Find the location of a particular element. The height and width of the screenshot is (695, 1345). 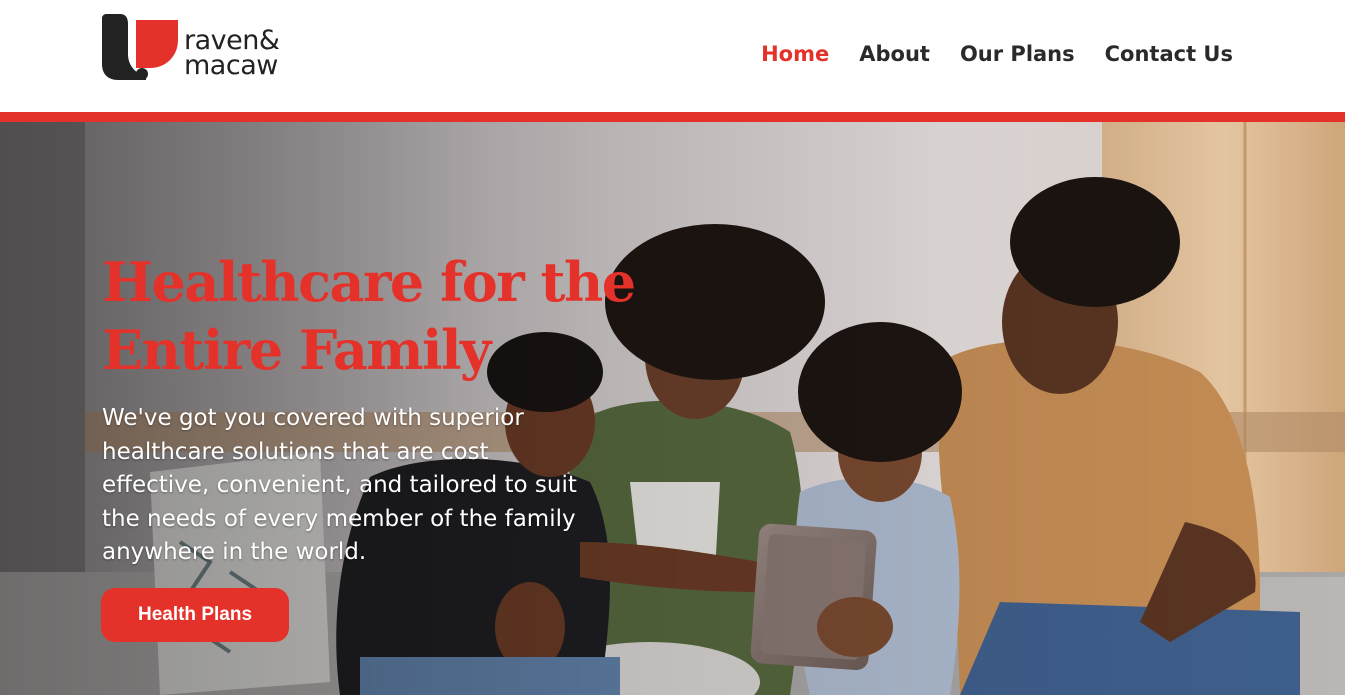

nav-about: About is located at coordinates (894, 54).